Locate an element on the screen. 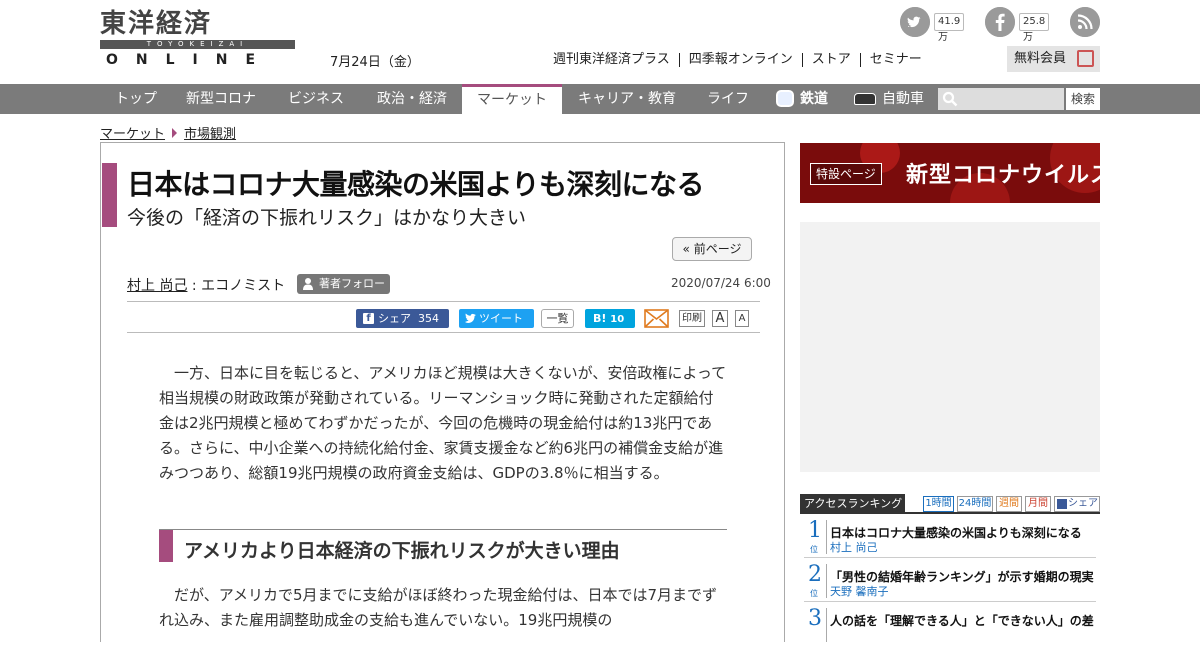 This screenshot has width=1200, height=646. font-size-small-button: A is located at coordinates (742, 318).